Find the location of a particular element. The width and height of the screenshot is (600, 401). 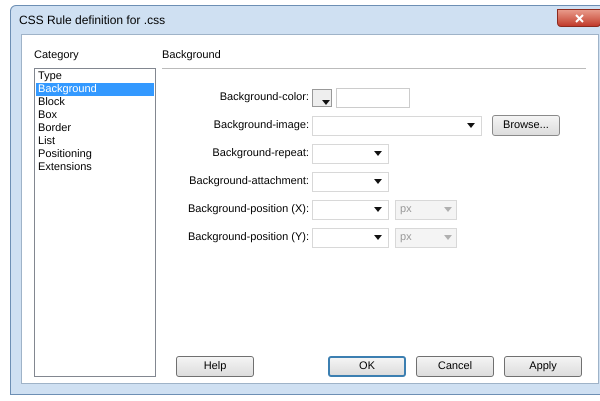

dialog-button: OK is located at coordinates (367, 366).